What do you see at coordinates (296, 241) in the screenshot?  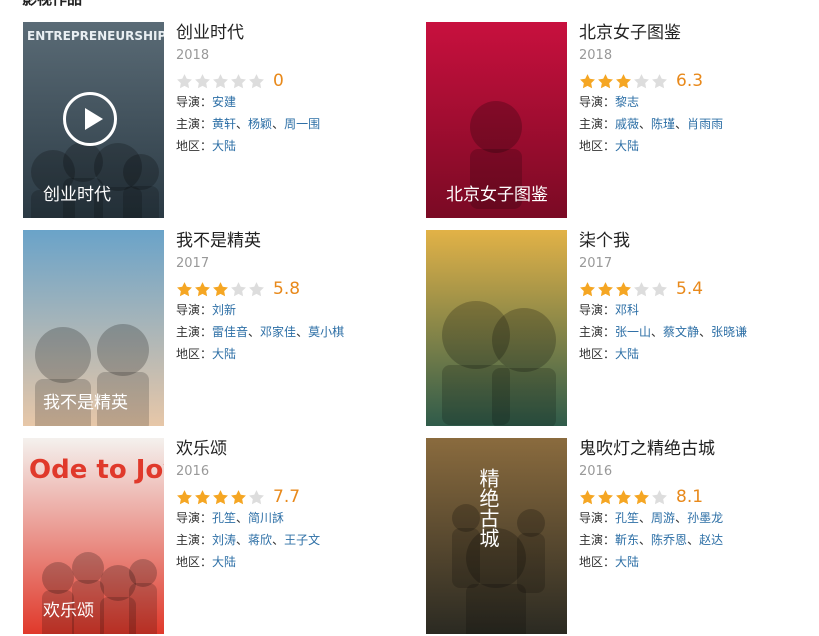 I see `work-title: 我不是精英` at bounding box center [296, 241].